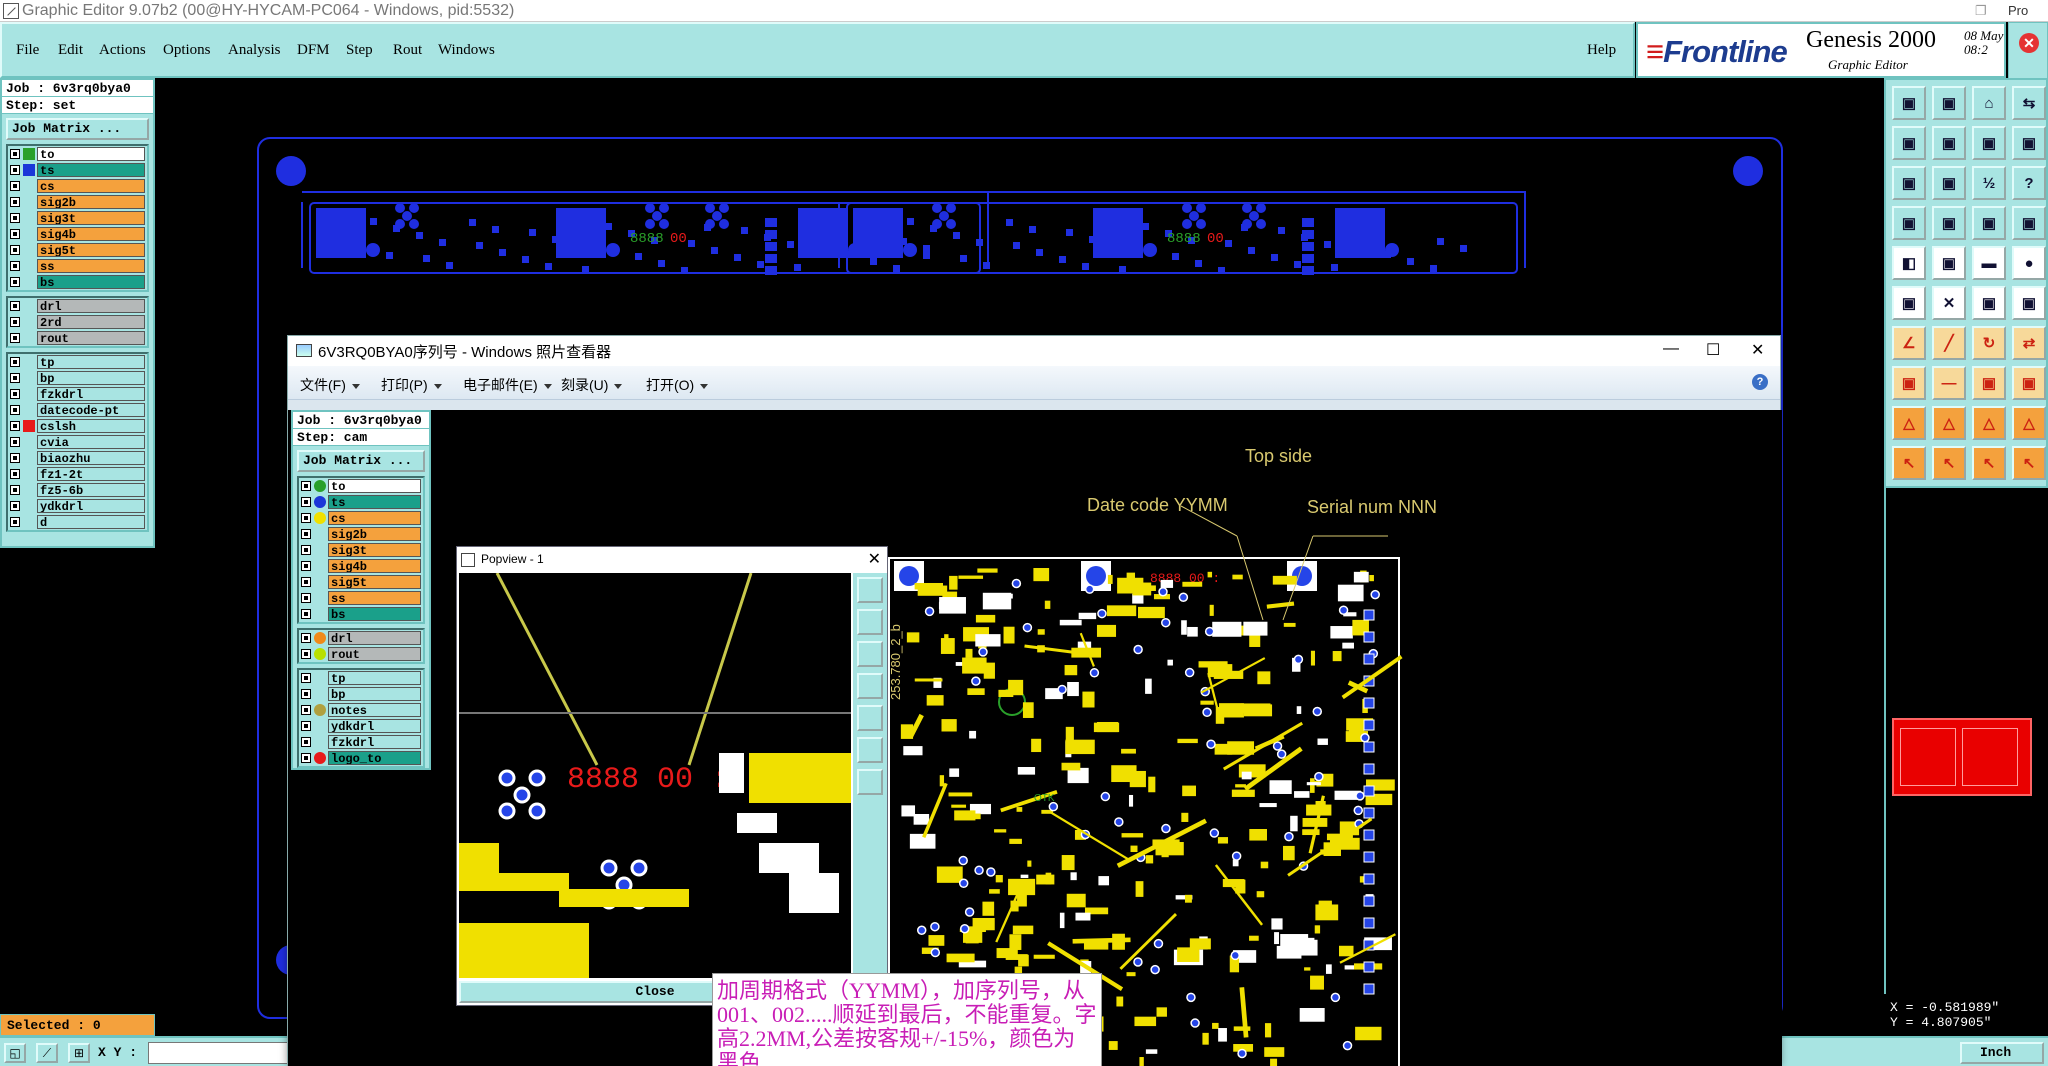 The height and width of the screenshot is (1066, 2048). I want to click on layer-name: to, so click(91, 154).